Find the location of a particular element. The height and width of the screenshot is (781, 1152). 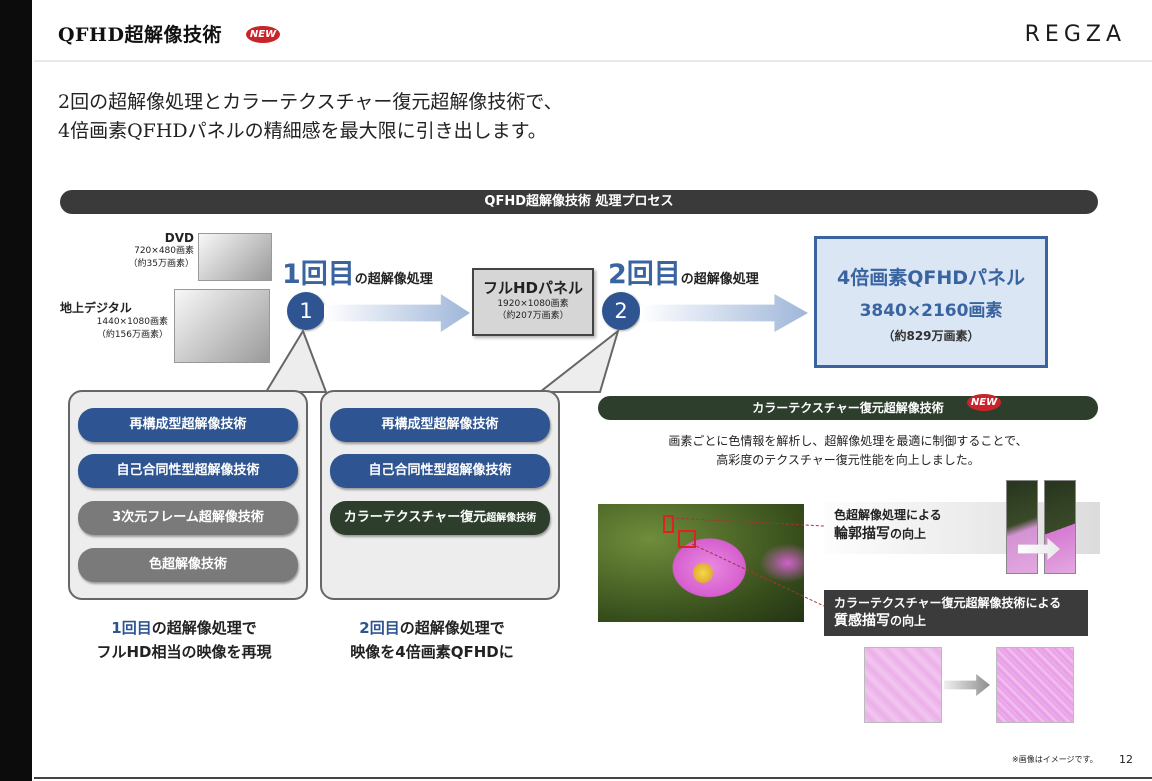

enhancement2-big: 質感描写 is located at coordinates (862, 621).